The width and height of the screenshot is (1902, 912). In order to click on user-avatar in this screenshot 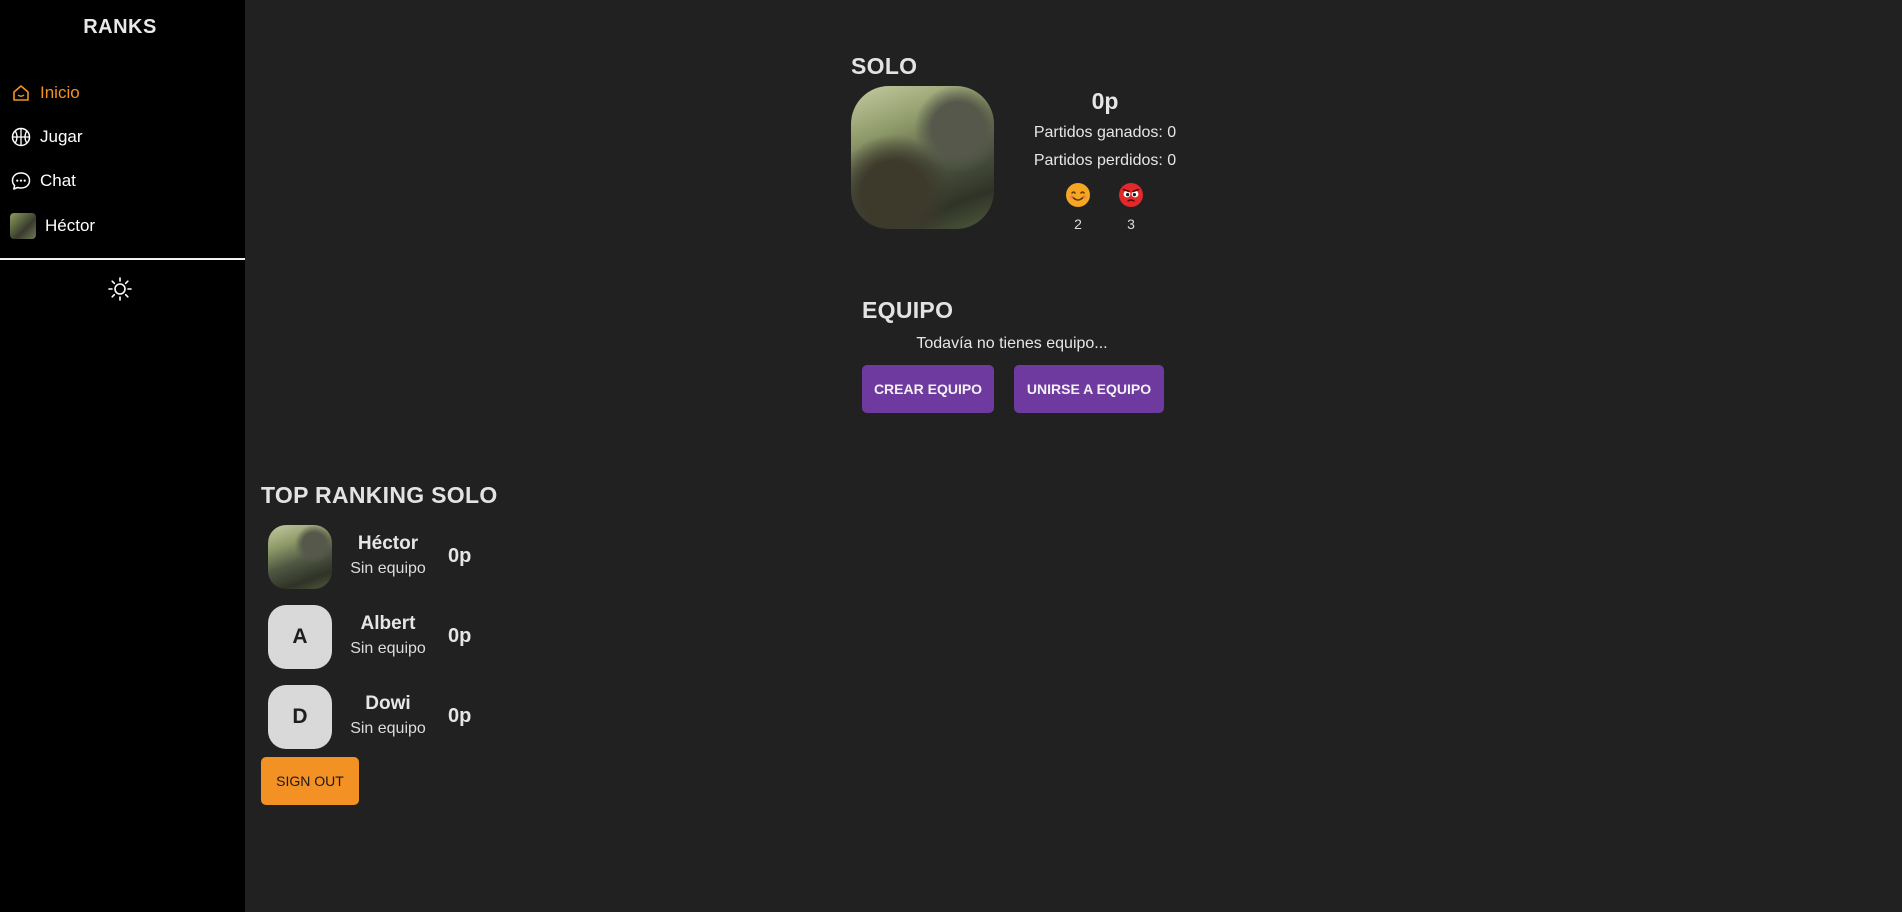, I will do `click(23, 226)`.